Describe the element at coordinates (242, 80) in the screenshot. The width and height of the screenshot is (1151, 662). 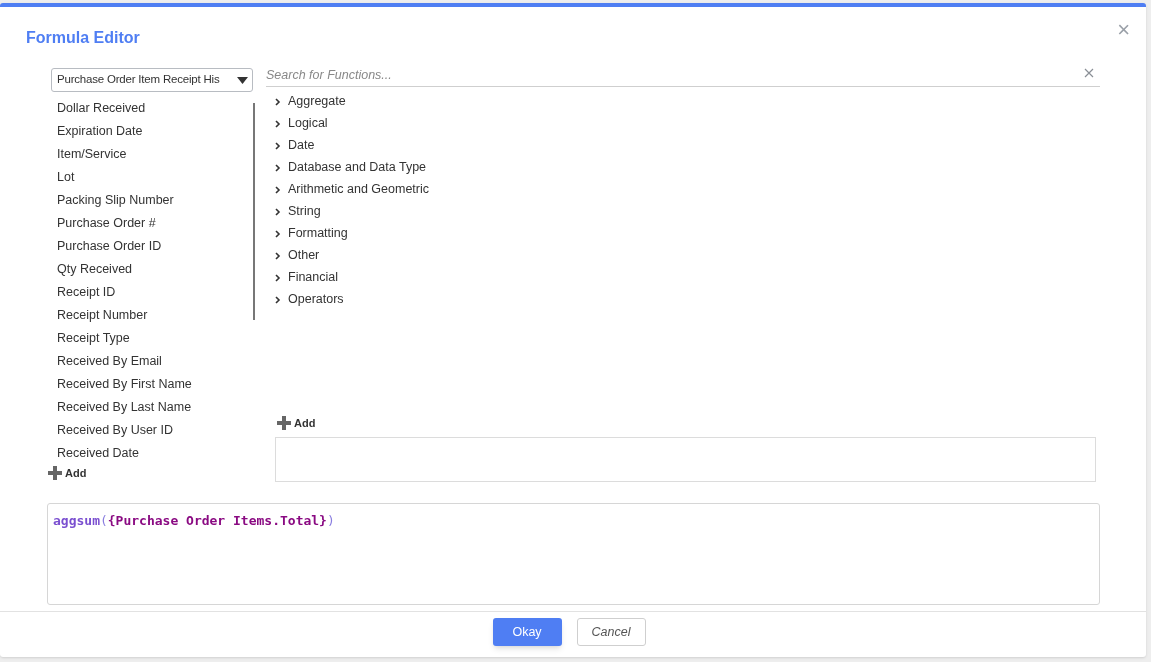
I see `caret-icon` at that location.